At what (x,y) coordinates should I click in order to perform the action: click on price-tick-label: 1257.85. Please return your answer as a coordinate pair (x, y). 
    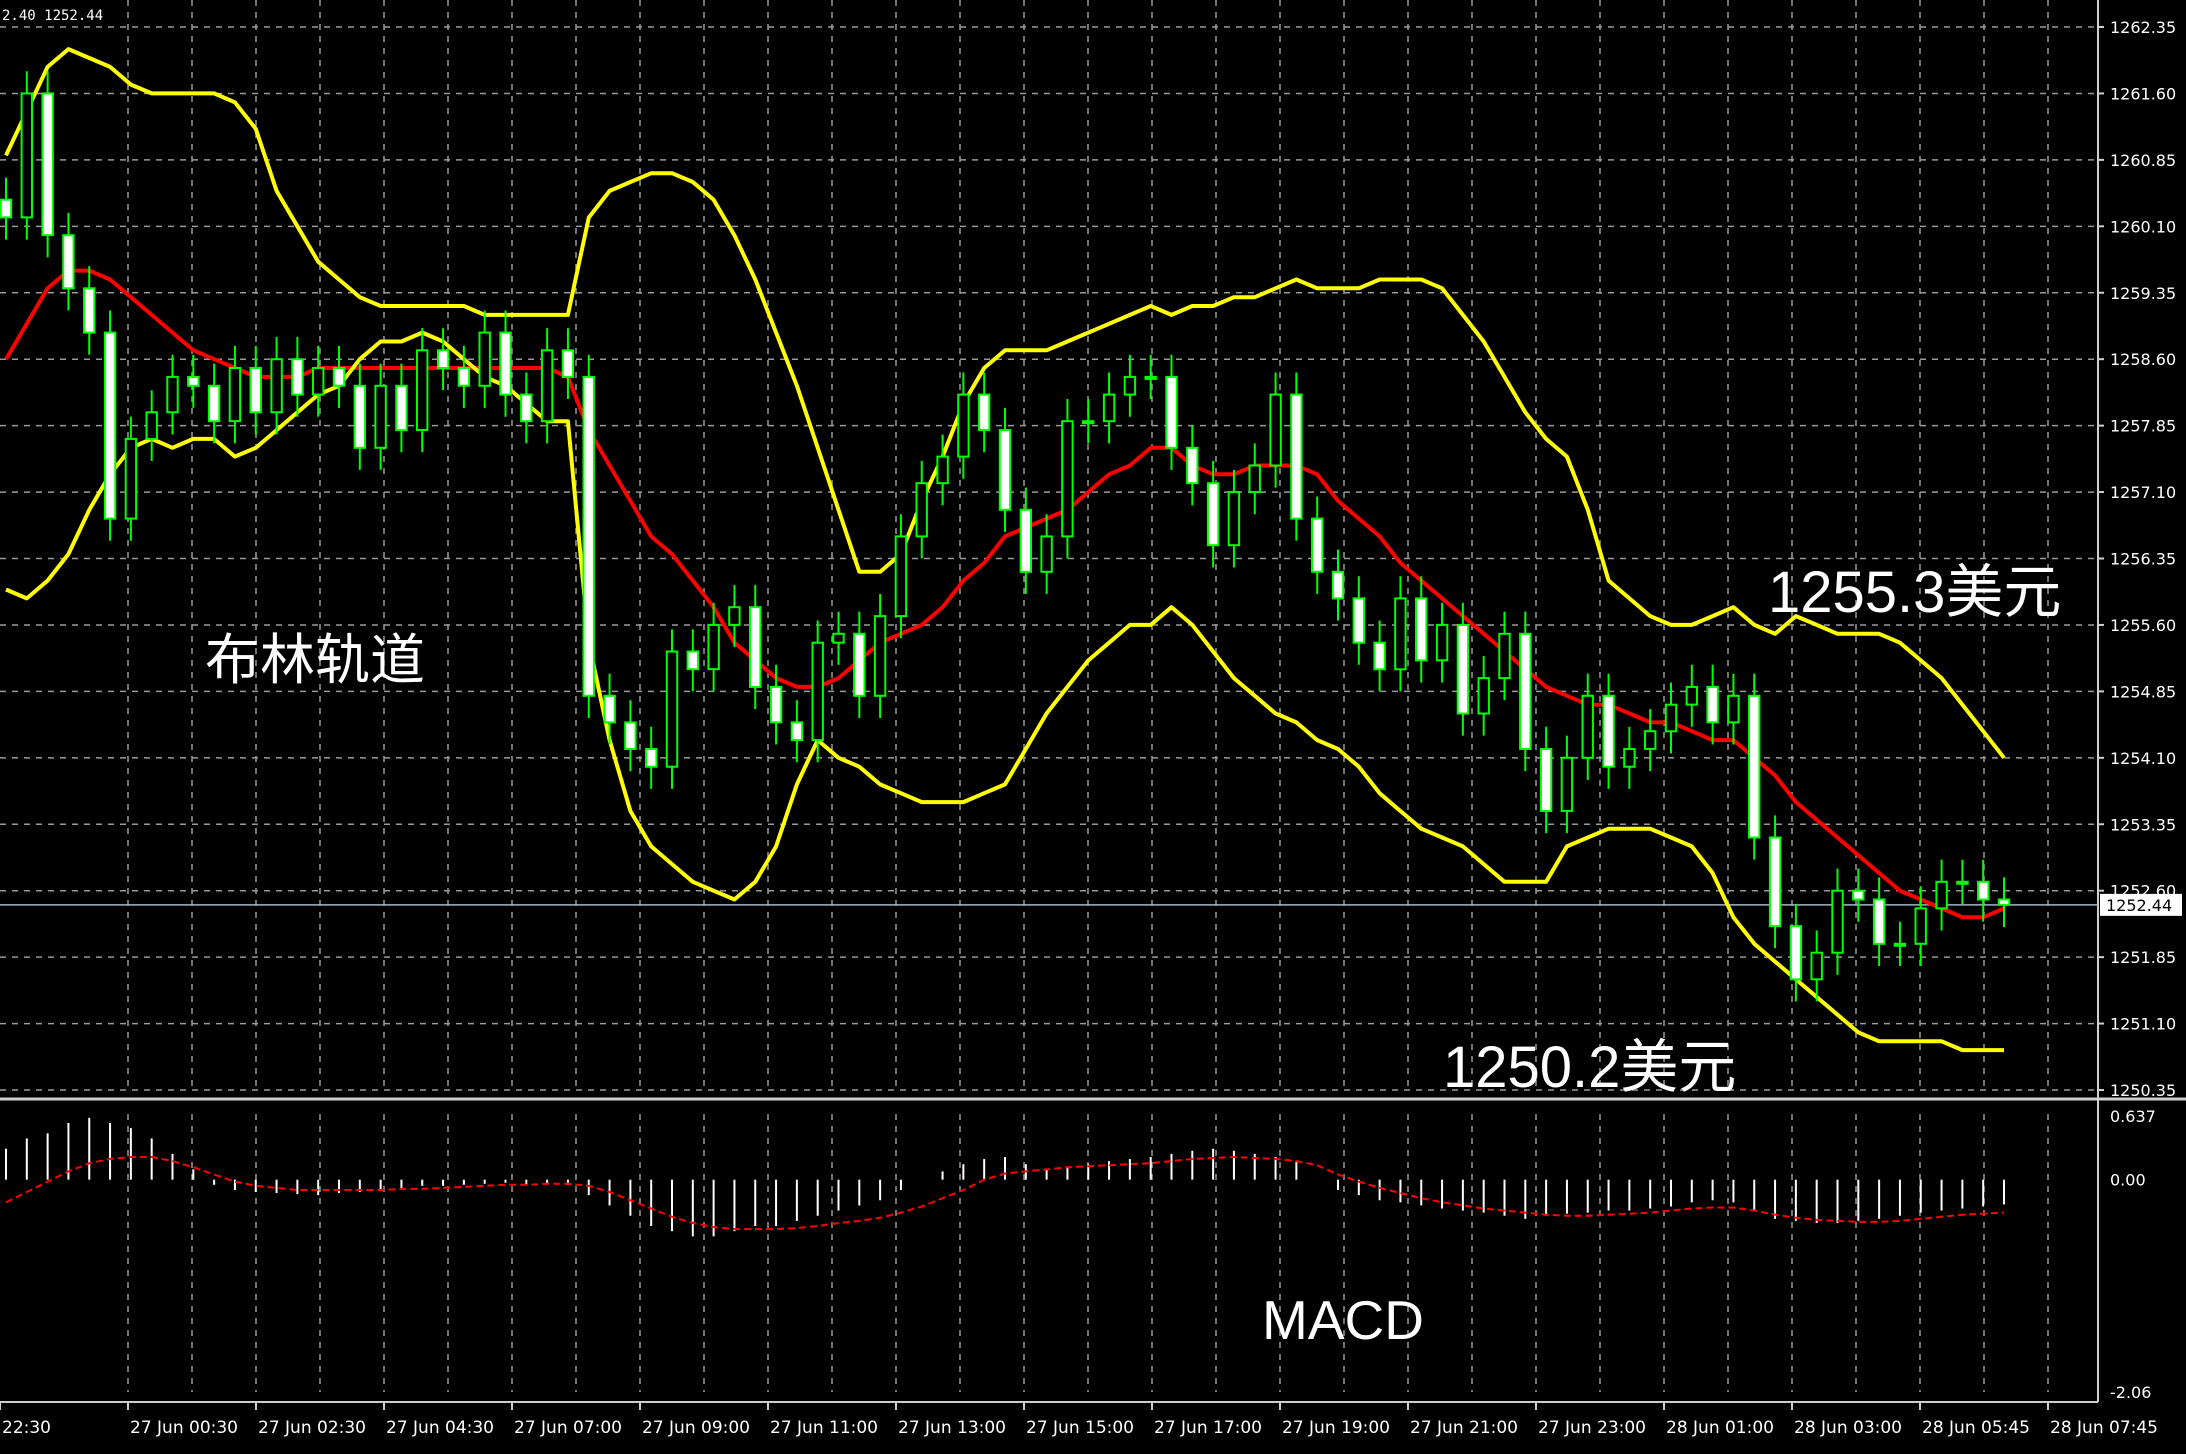
    Looking at the image, I should click on (2143, 426).